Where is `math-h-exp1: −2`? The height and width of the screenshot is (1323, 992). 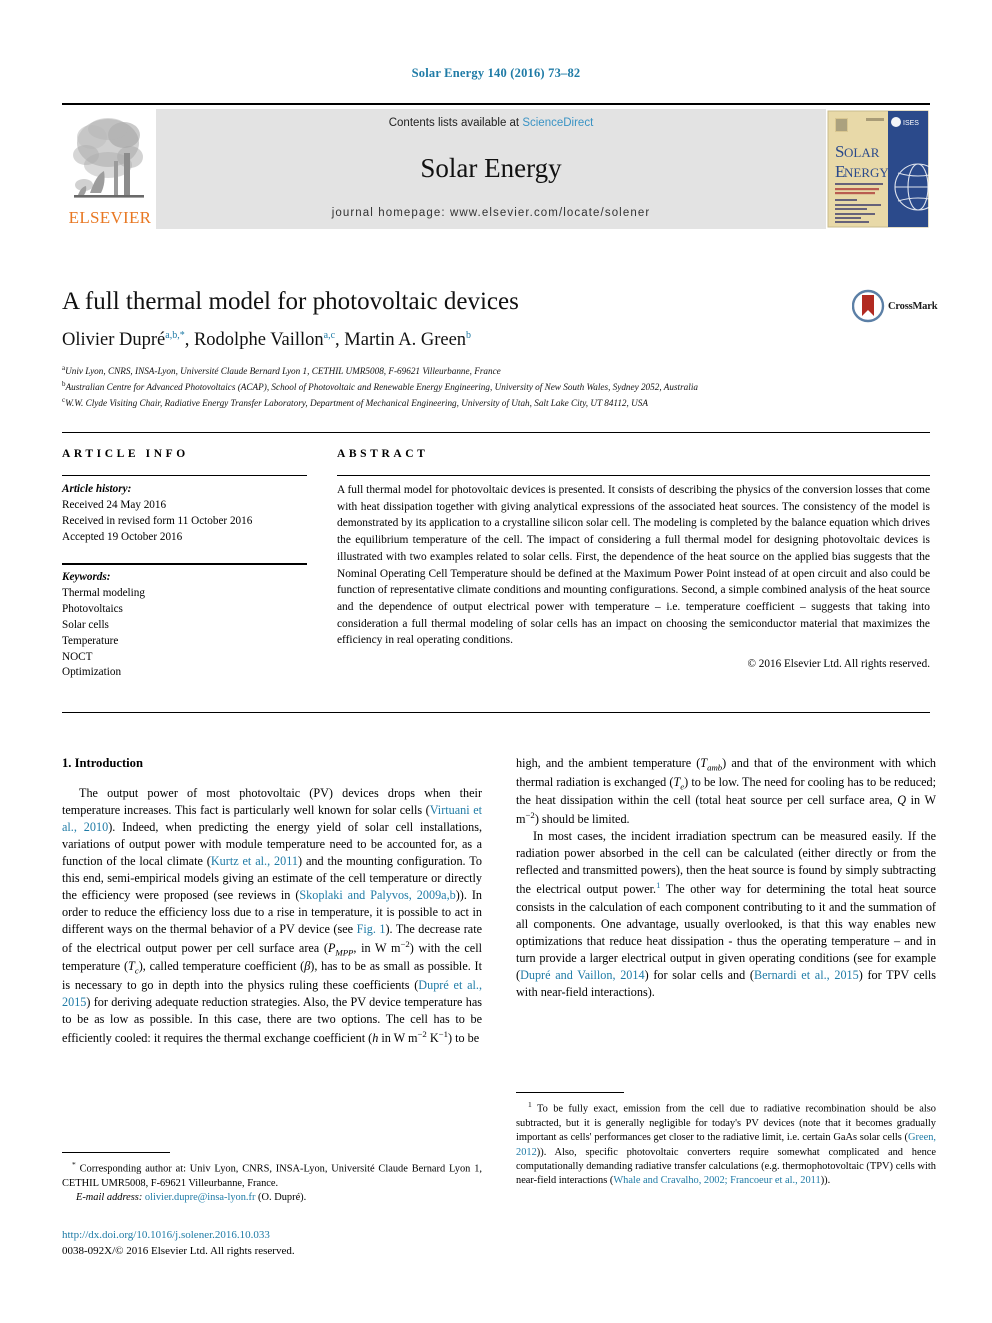 math-h-exp1: −2 is located at coordinates (422, 1034).